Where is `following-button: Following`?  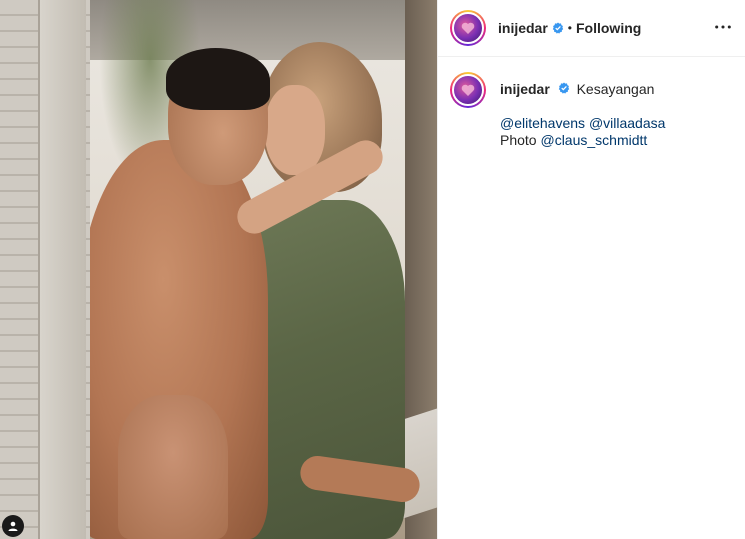
following-button: Following is located at coordinates (608, 28).